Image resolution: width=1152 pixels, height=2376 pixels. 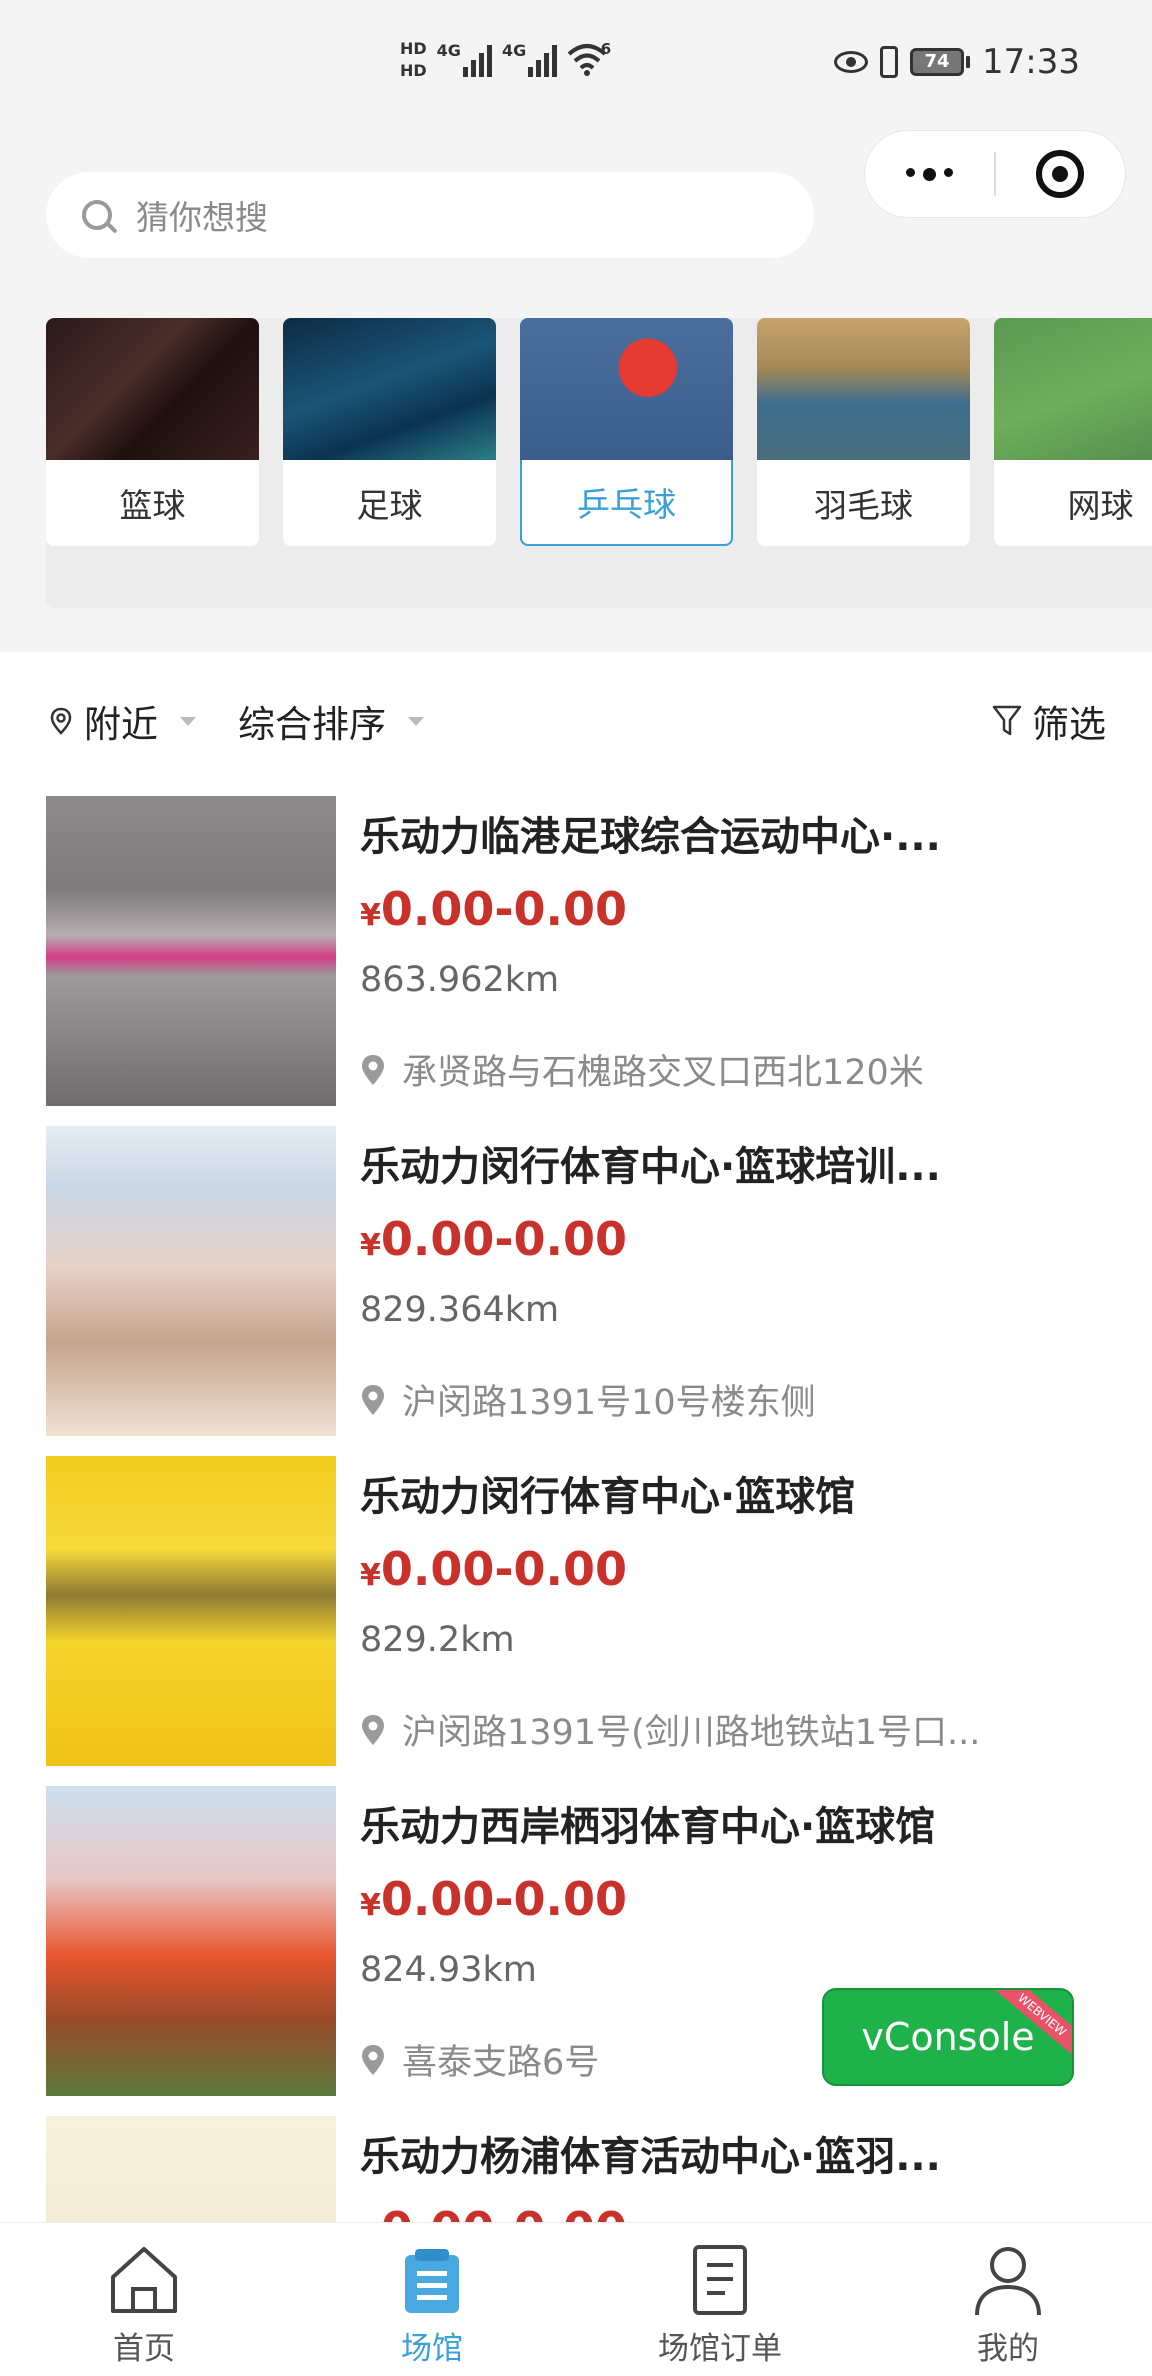 I want to click on signal-group: HD HD 4G 4G 6, so click(x=505, y=60).